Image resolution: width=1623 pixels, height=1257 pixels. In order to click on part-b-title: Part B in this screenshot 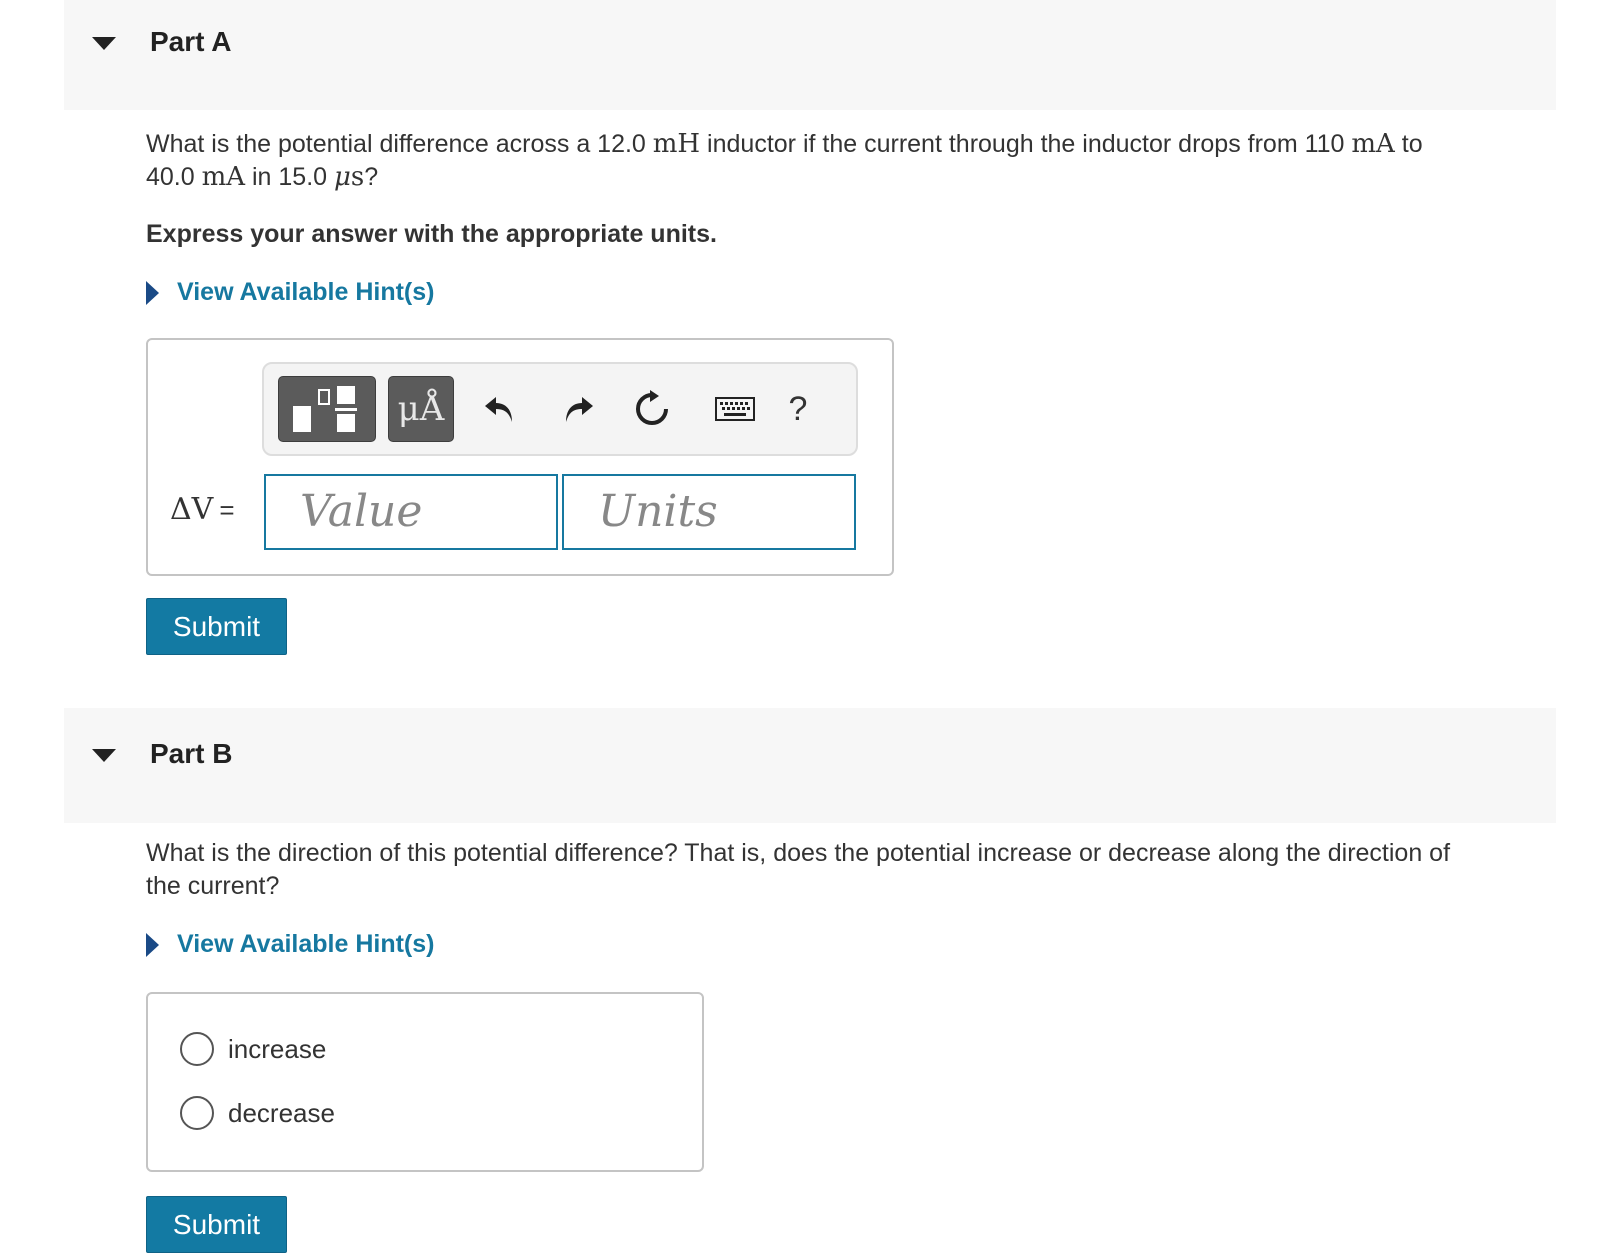, I will do `click(191, 753)`.